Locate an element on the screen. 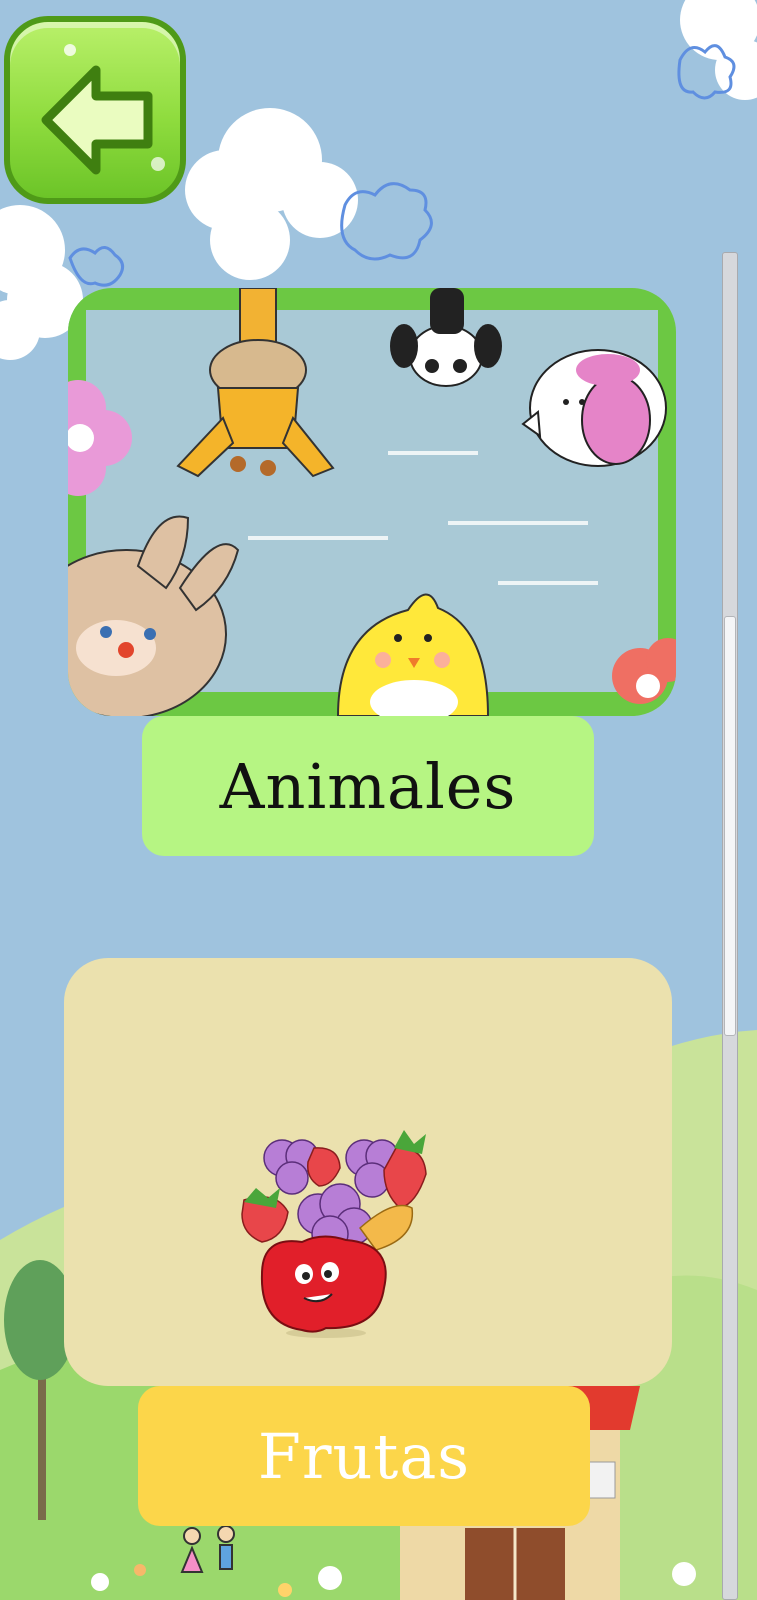 The height and width of the screenshot is (1600, 757). fruits-illustration is located at coordinates (334, 1234).